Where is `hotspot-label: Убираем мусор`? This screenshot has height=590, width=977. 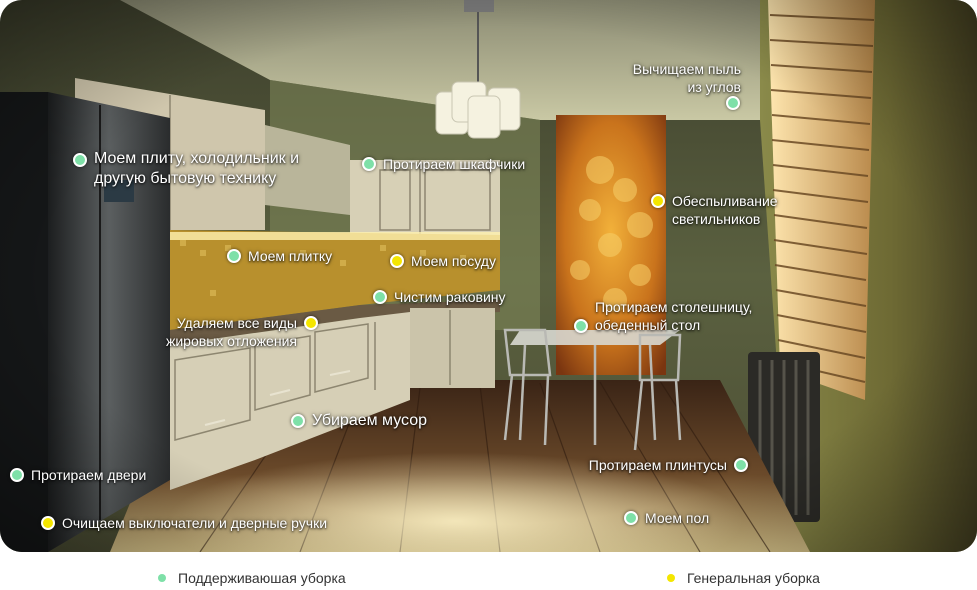 hotspot-label: Убираем мусор is located at coordinates (370, 420).